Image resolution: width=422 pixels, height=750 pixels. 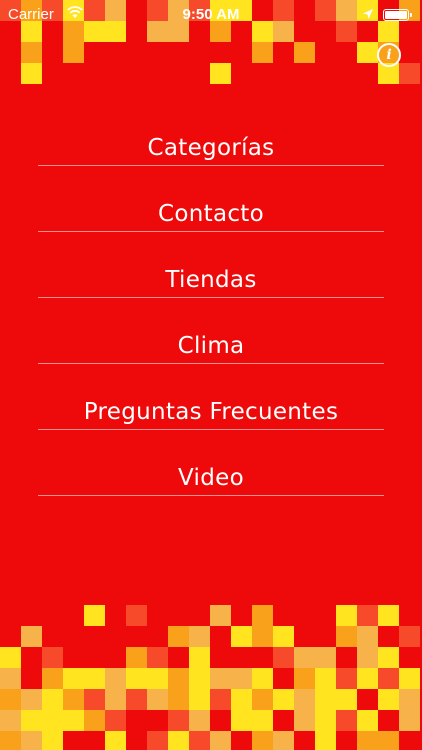 I want to click on menu-item-video: Video, so click(x=211, y=463).